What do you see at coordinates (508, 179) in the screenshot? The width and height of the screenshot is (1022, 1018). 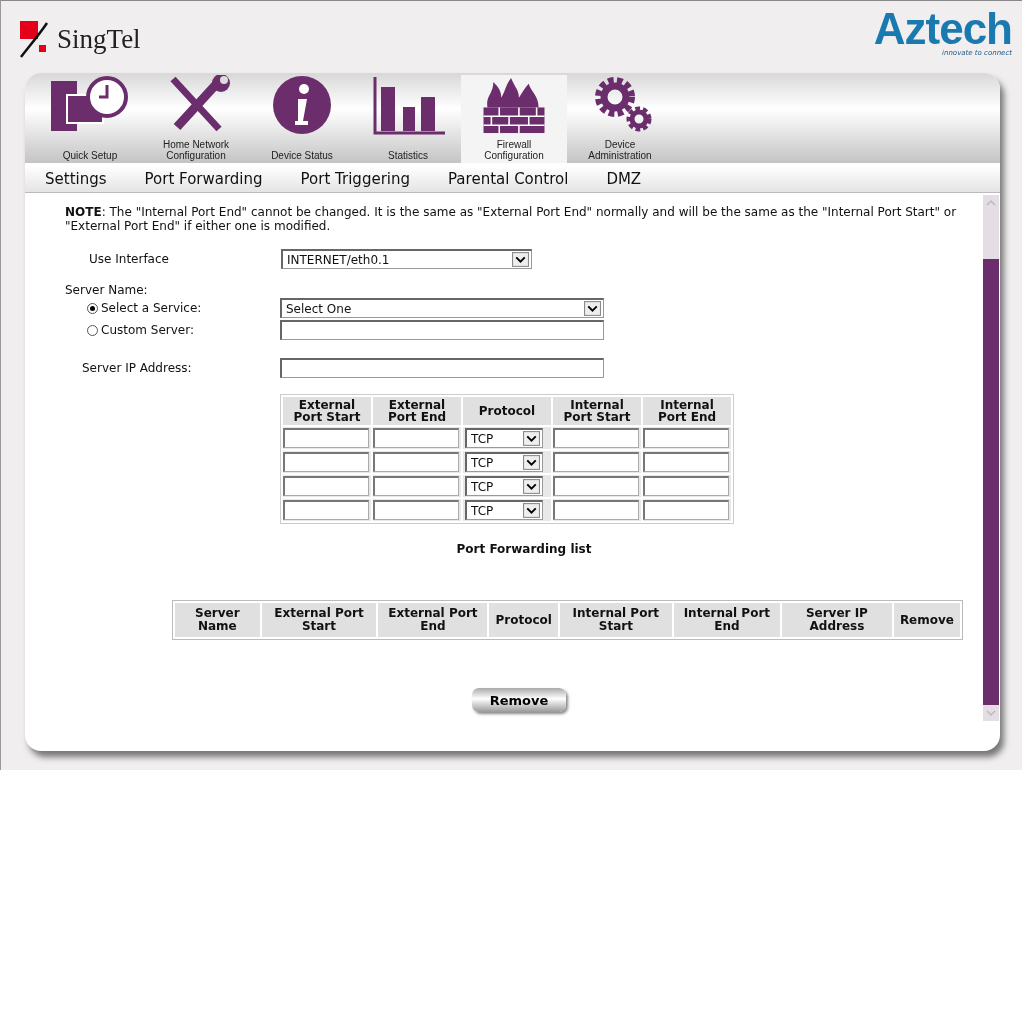 I see `sub-tab: Parental Control` at bounding box center [508, 179].